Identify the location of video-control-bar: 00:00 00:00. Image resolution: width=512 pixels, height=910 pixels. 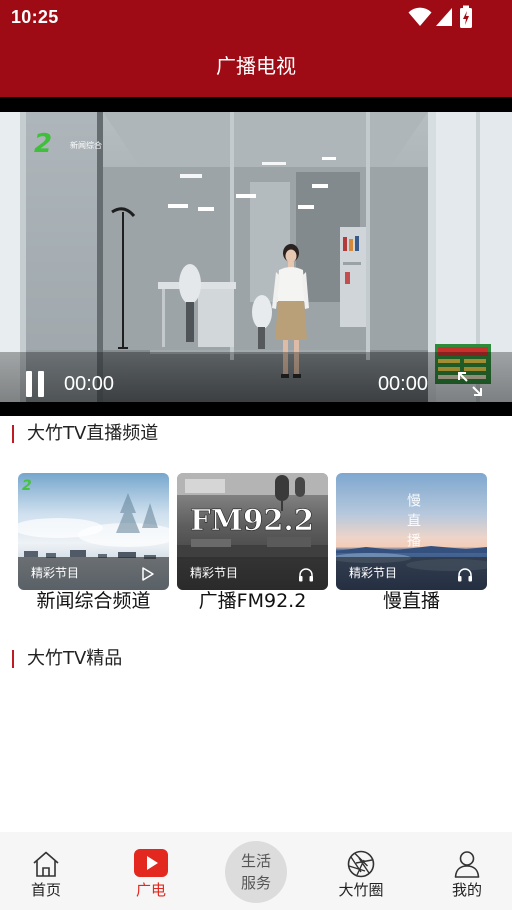
(256, 377).